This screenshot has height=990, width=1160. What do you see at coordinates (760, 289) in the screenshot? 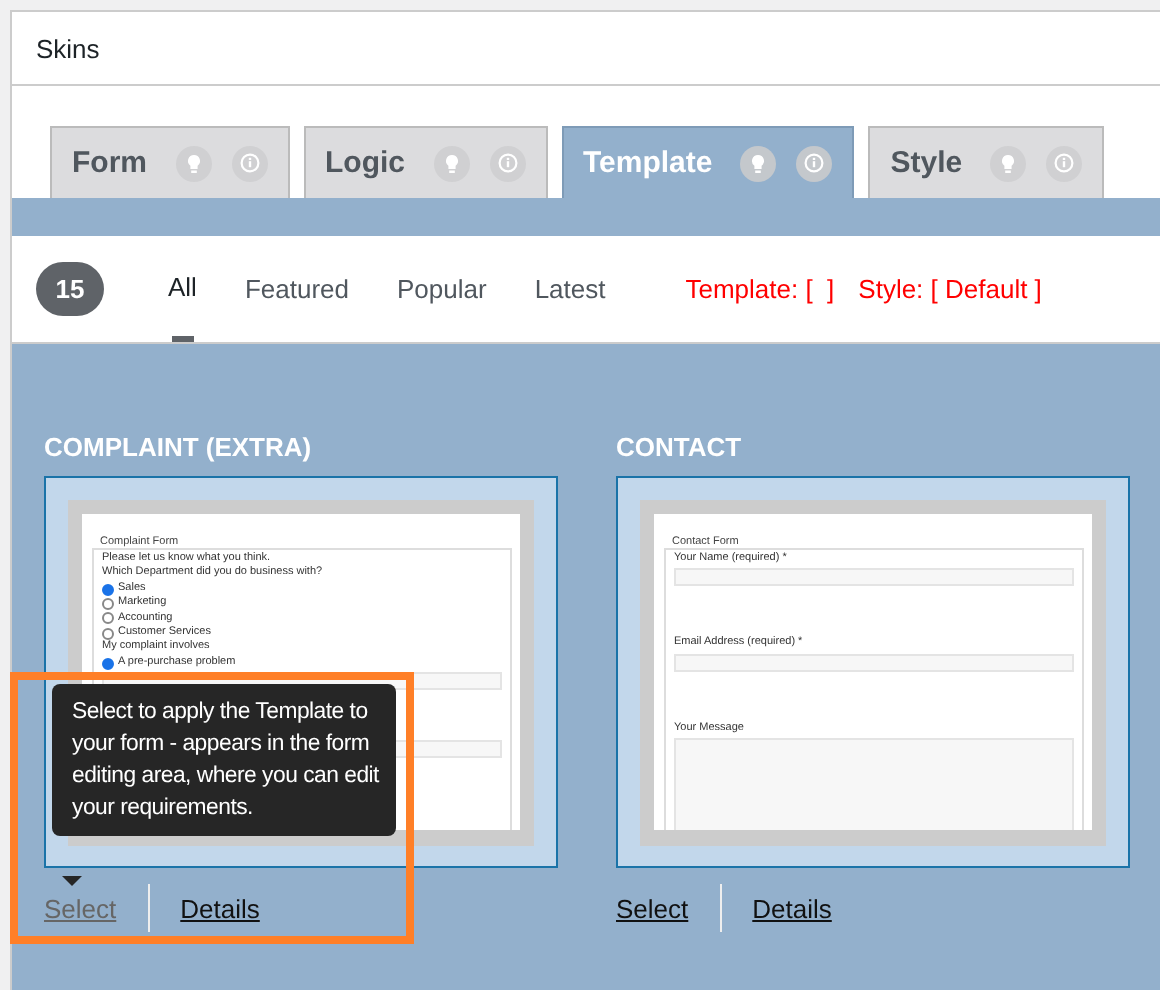
I see `template-status: Template: [ ]` at bounding box center [760, 289].